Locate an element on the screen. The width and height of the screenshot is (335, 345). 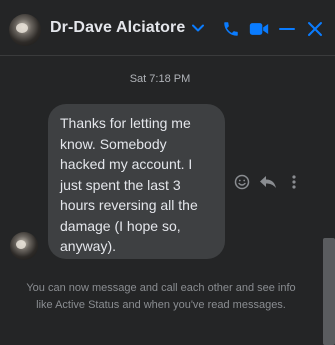
sender-avatar is located at coordinates (24, 246).